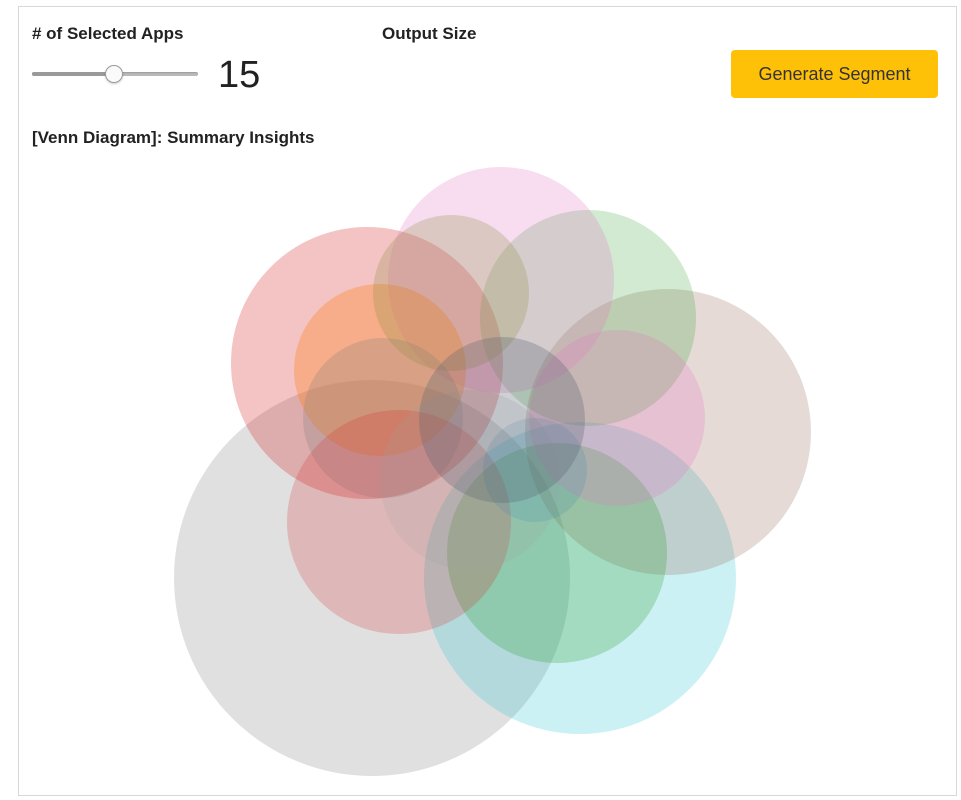 The width and height of the screenshot is (961, 800). What do you see at coordinates (834, 74) in the screenshot?
I see `generate-segment-button: Generate Segment` at bounding box center [834, 74].